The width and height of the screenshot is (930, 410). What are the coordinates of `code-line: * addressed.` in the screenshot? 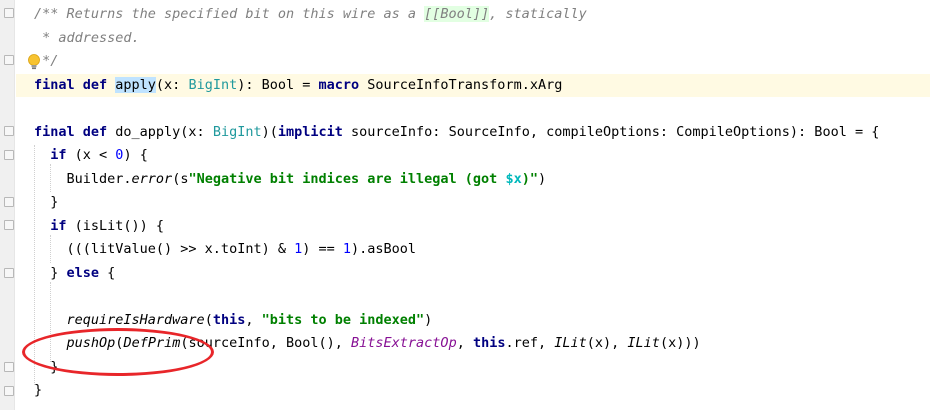 It's located at (473, 39).